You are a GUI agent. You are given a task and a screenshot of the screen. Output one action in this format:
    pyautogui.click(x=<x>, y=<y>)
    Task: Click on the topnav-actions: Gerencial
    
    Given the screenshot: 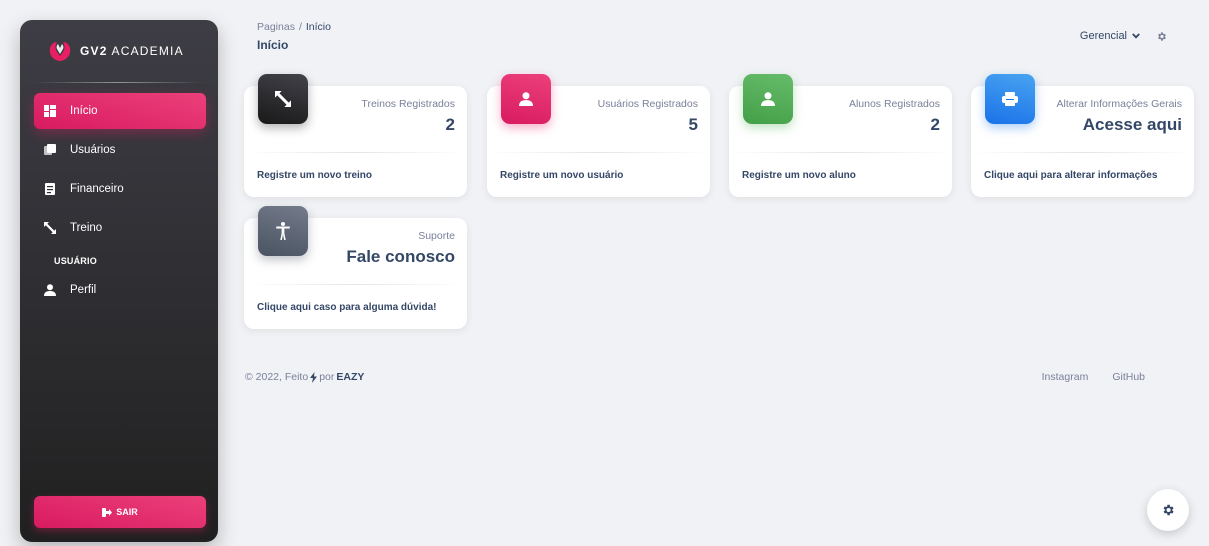 What is the action you would take?
    pyautogui.click(x=1123, y=36)
    